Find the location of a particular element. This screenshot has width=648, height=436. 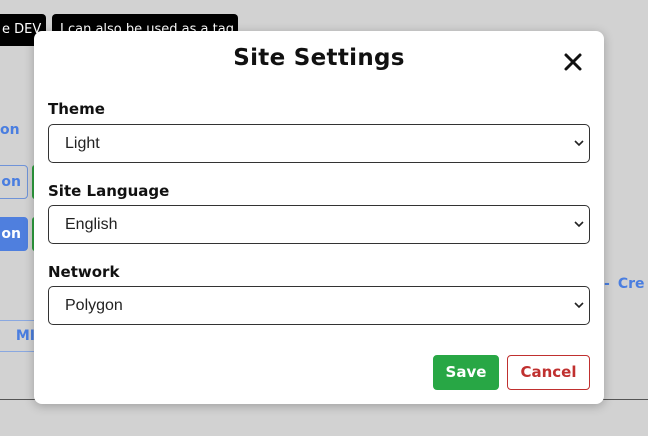

close-icon is located at coordinates (573, 62).